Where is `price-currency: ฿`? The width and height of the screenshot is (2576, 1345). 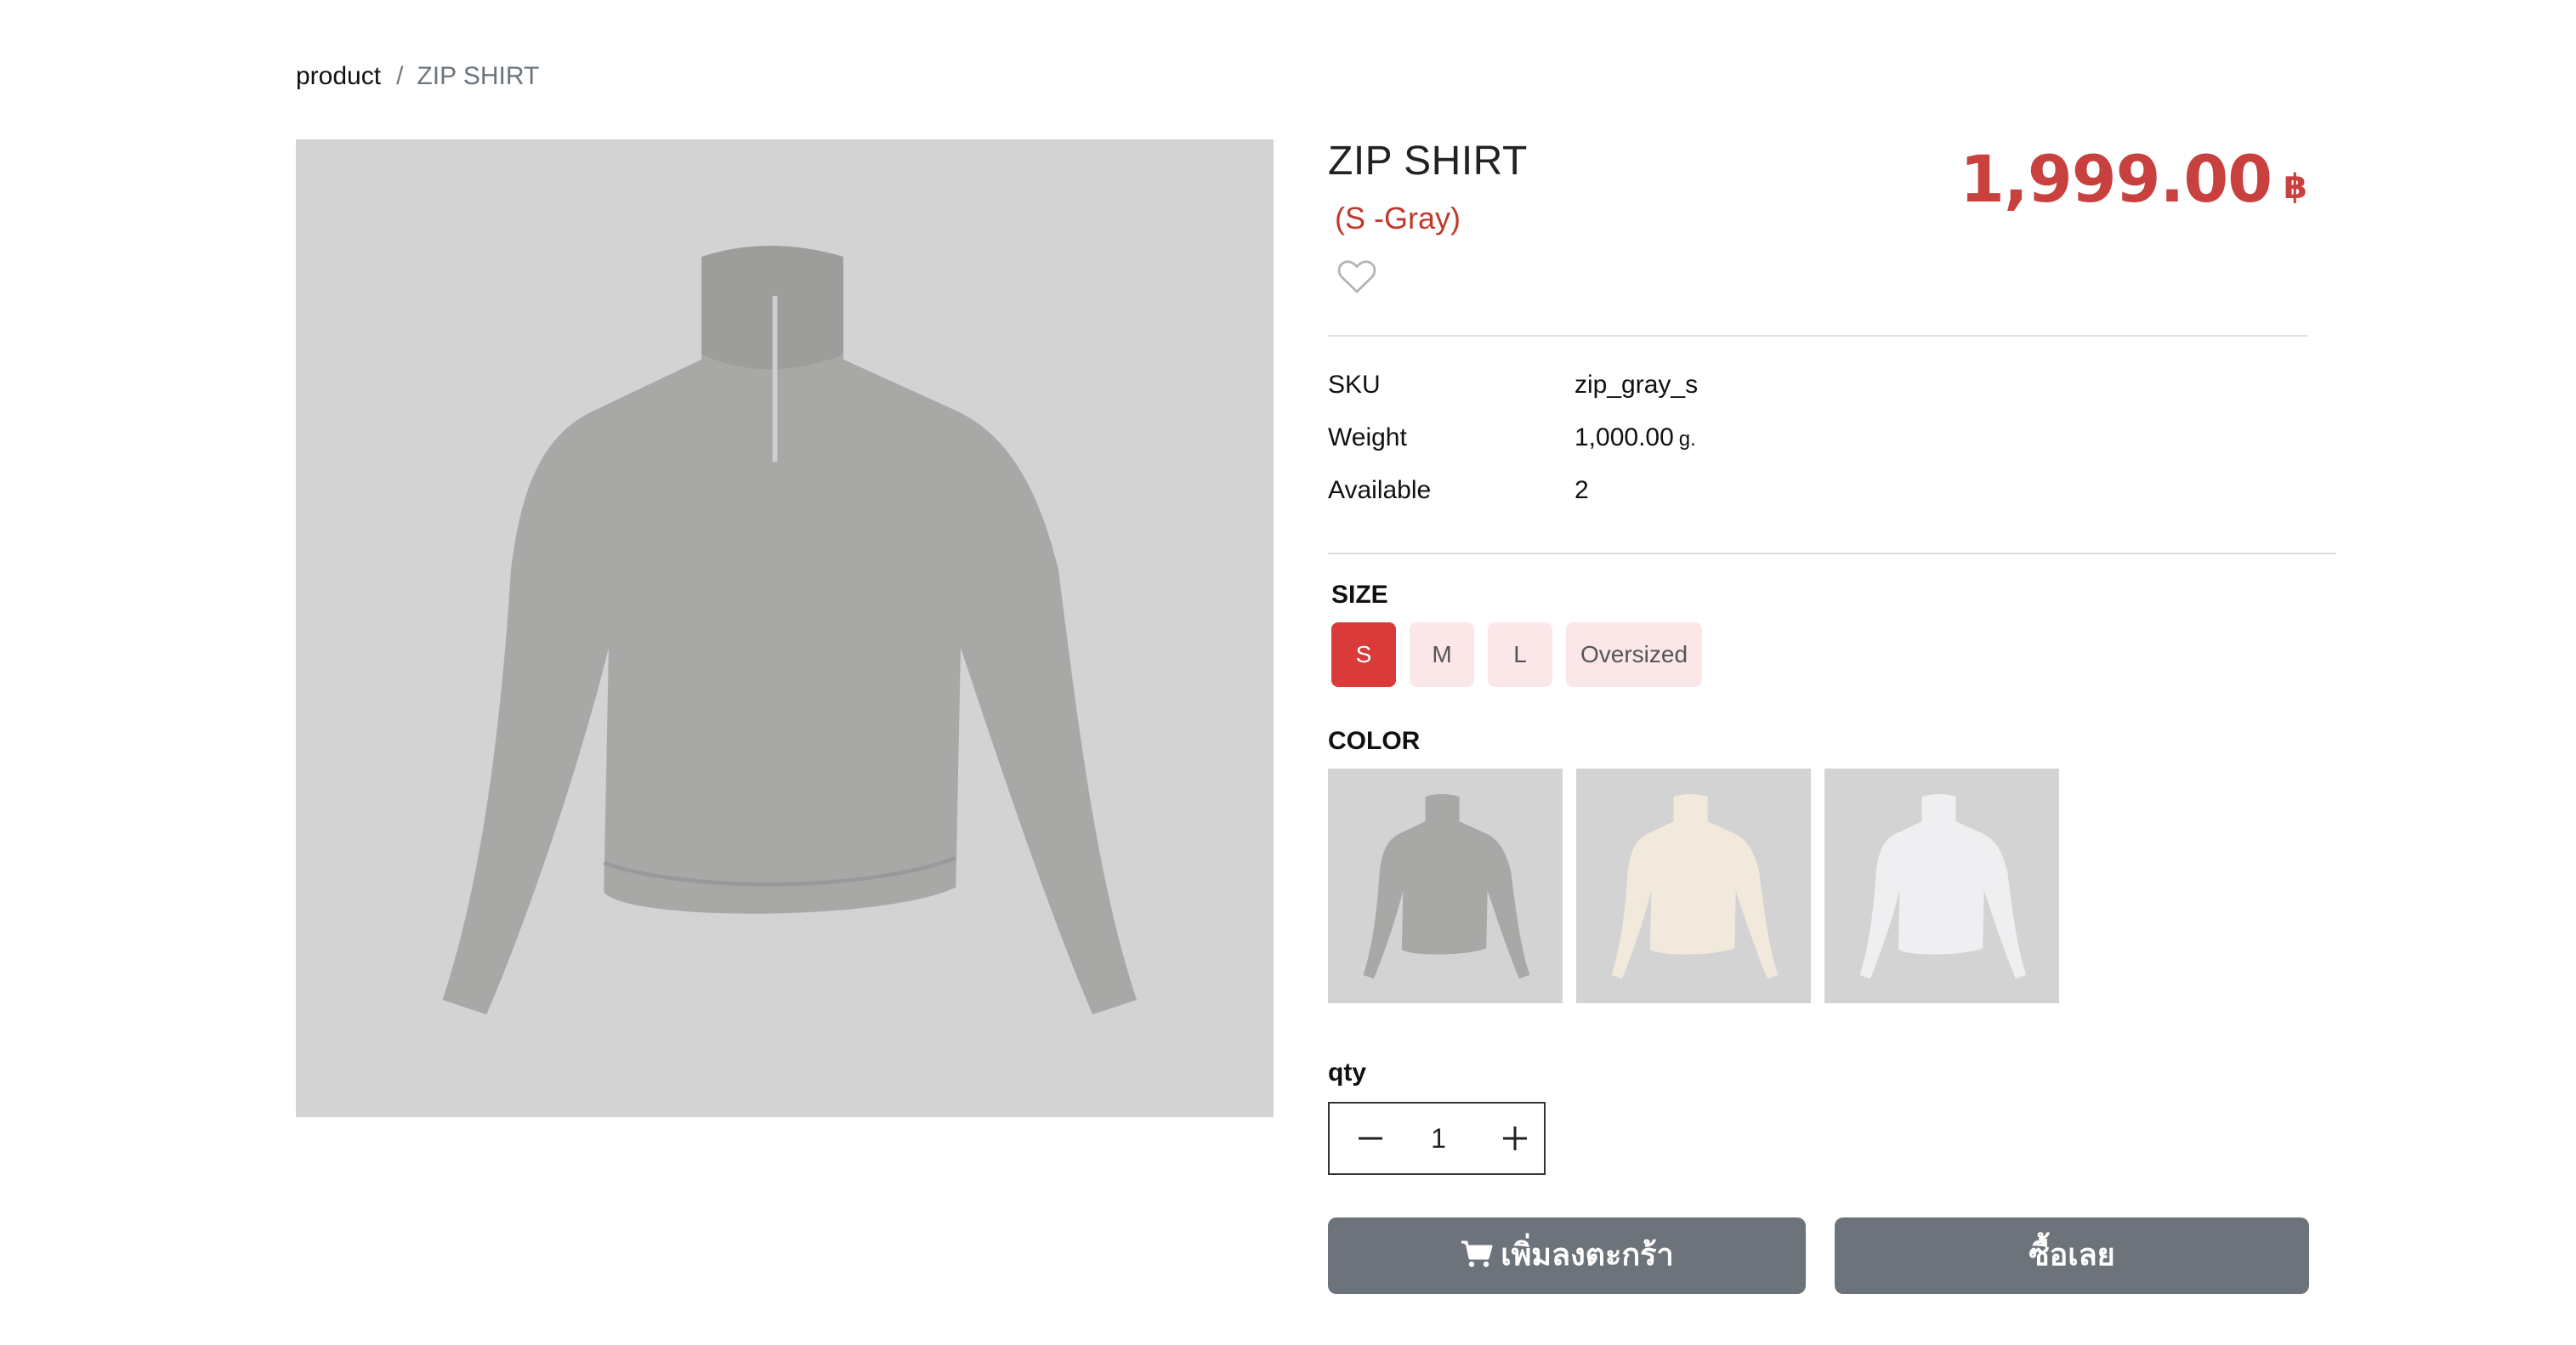
price-currency: ฿ is located at coordinates (2296, 187).